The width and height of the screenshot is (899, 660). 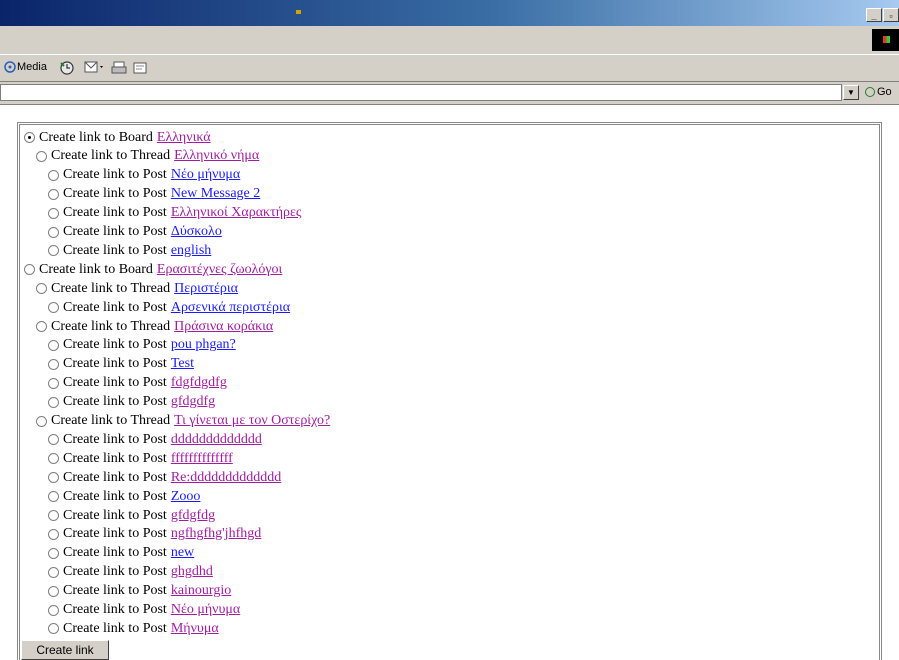 What do you see at coordinates (236, 213) in the screenshot?
I see `target-link: Ελληνικοί Χαρακτήρες` at bounding box center [236, 213].